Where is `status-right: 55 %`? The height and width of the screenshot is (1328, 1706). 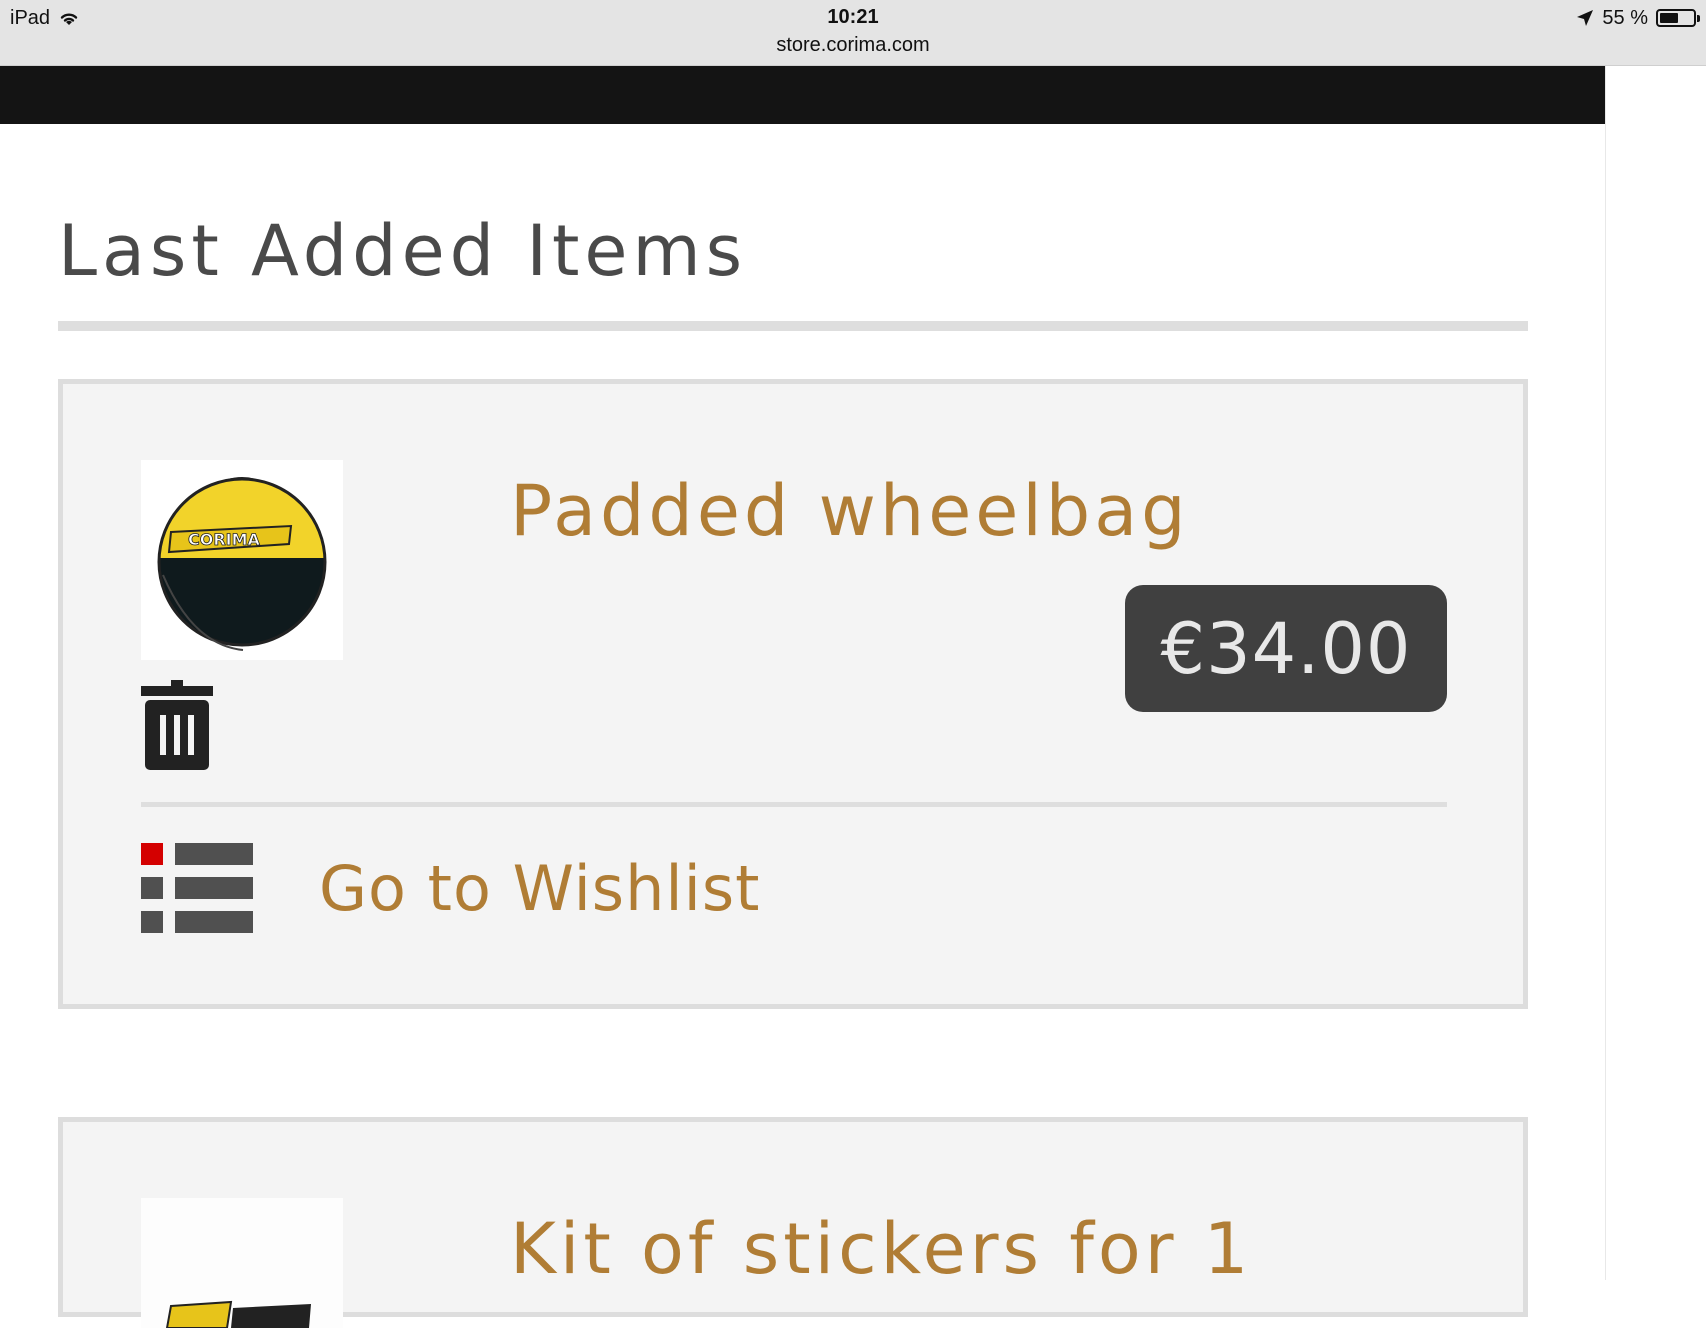
status-right: 55 % is located at coordinates (1638, 18).